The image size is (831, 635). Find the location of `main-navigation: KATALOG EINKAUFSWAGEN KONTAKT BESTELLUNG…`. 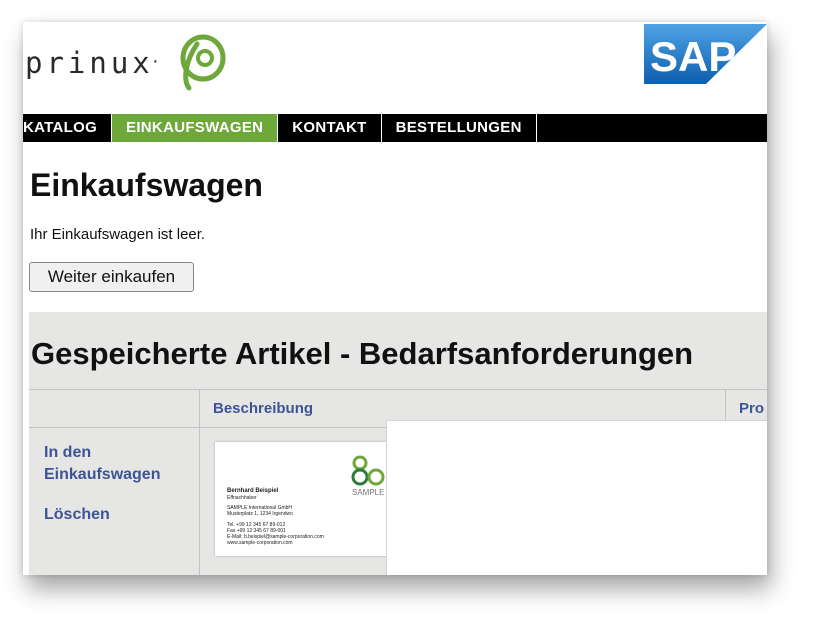

main-navigation: KATALOG EINKAUFSWAGEN KONTAKT BESTELLUNG… is located at coordinates (395, 128).